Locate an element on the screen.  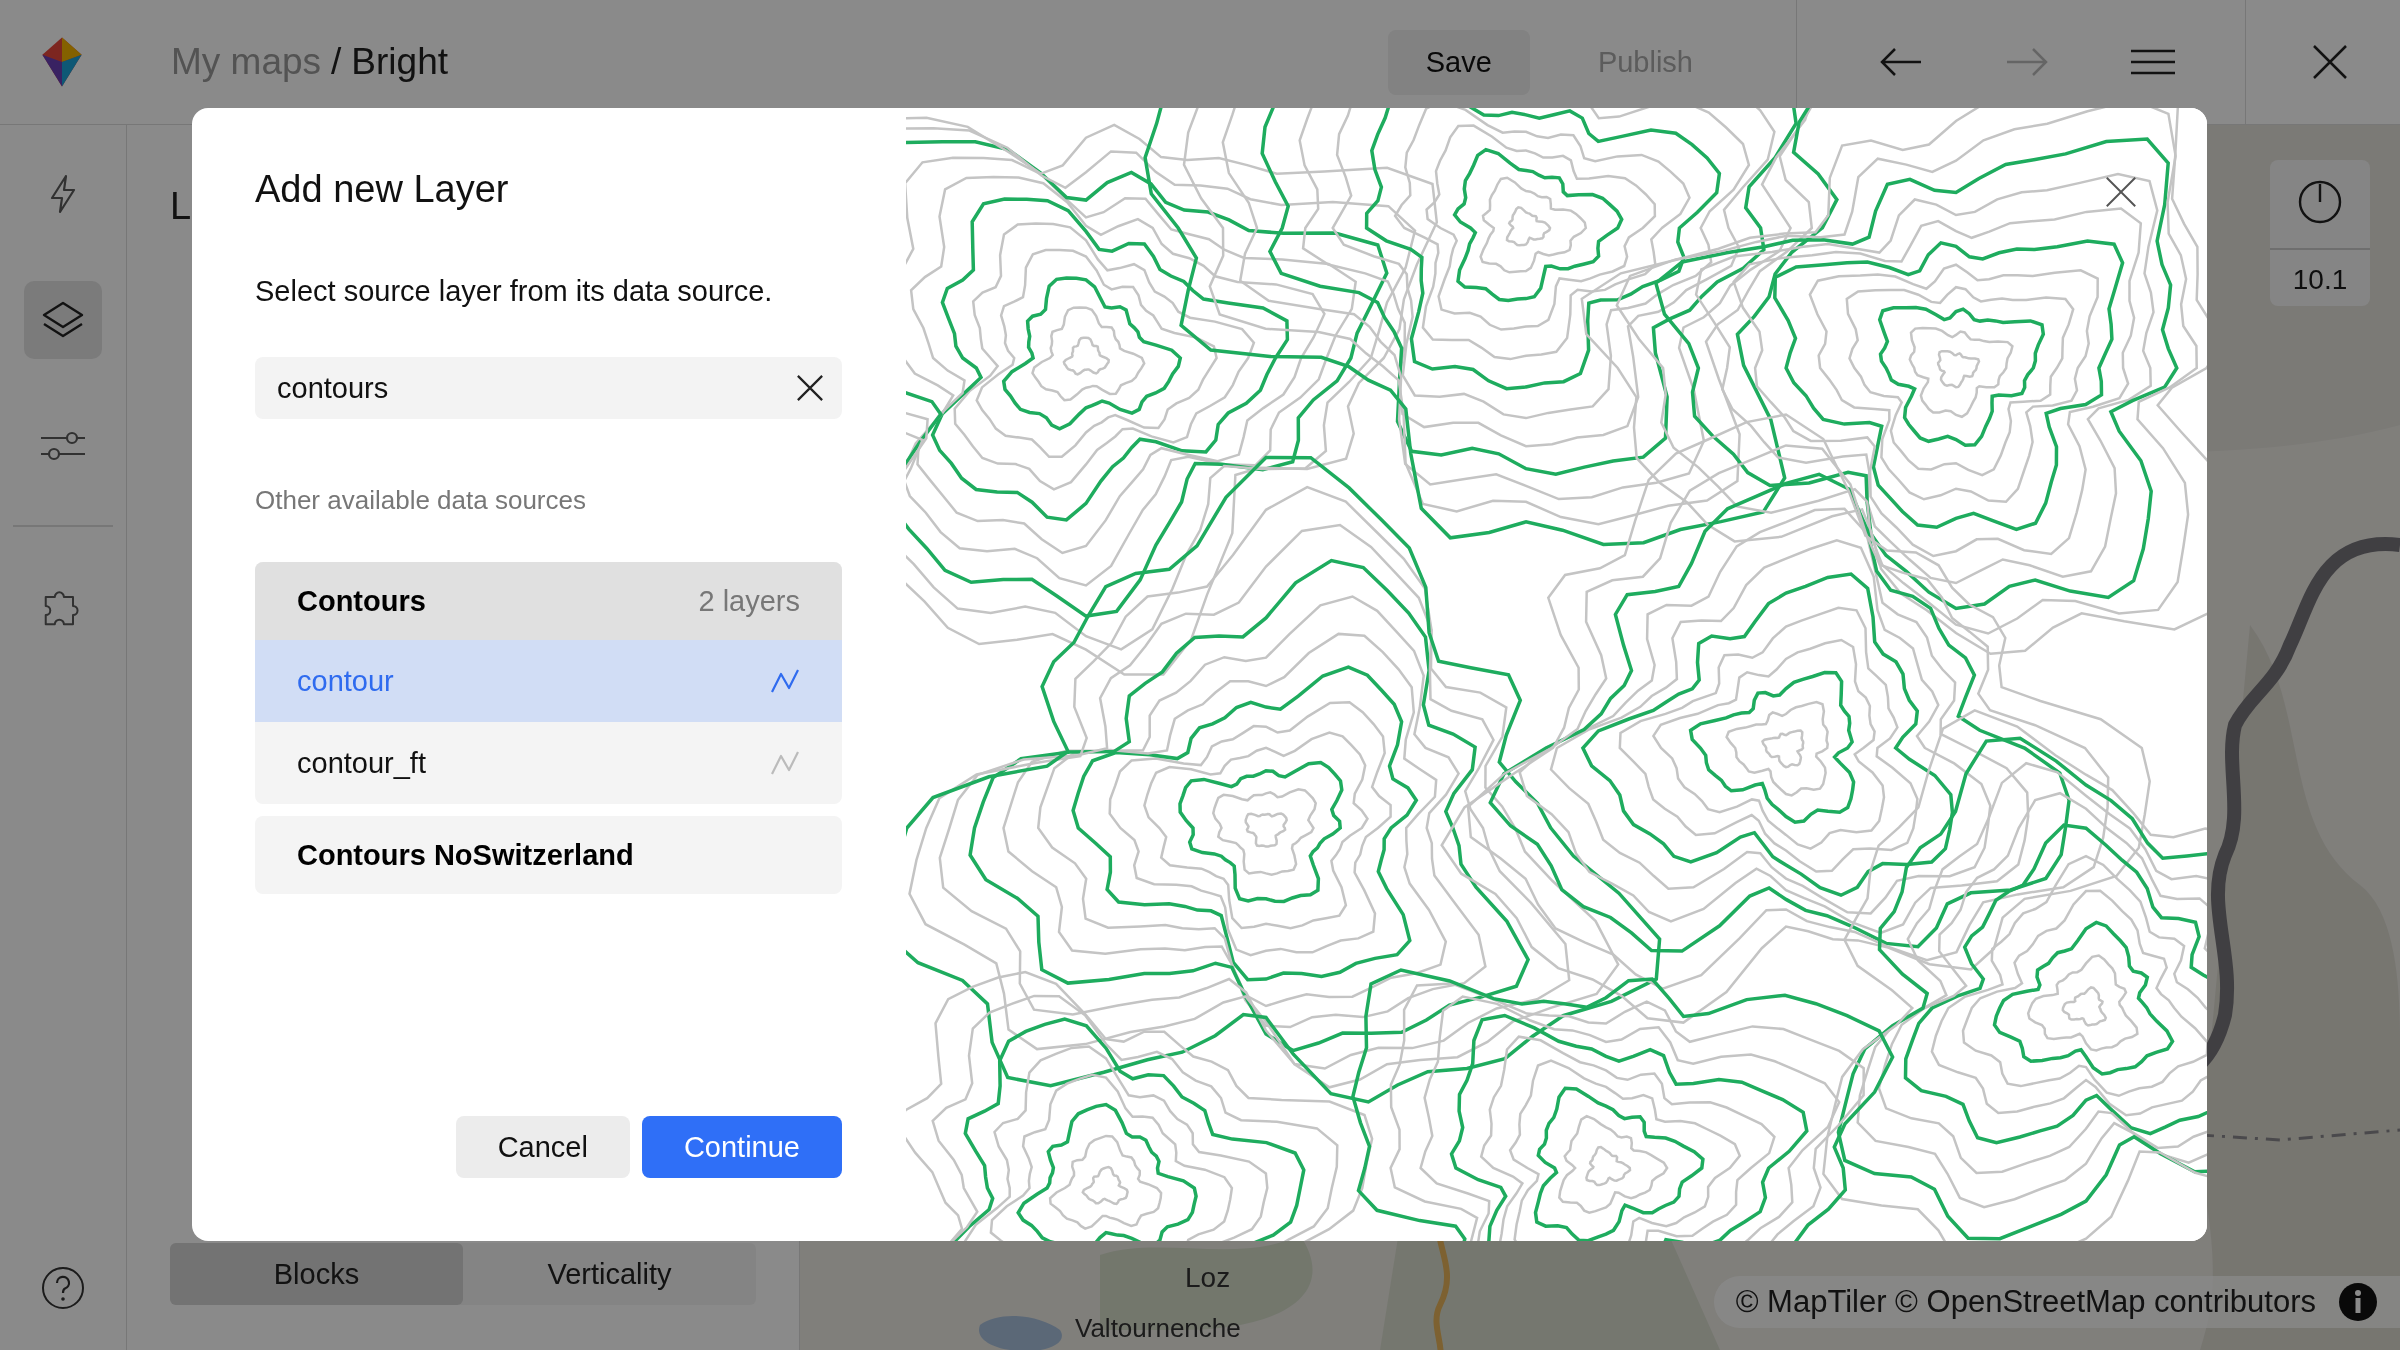
section-label: Other available data sources is located at coordinates (421, 500).